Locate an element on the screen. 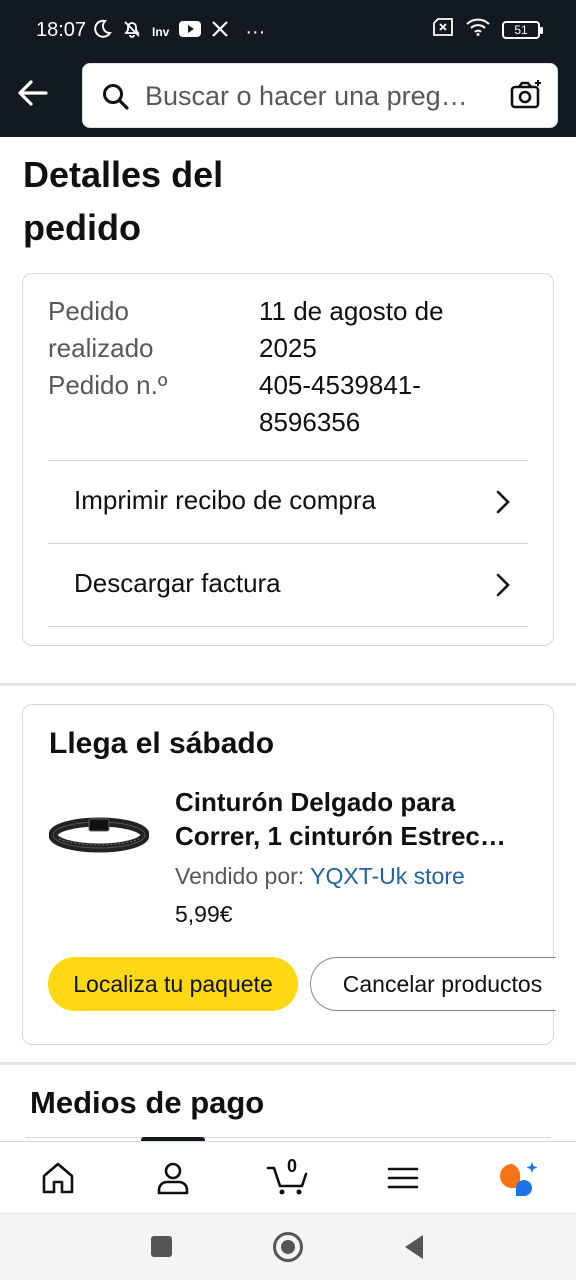  bottom-nav is located at coordinates (288, 1177).